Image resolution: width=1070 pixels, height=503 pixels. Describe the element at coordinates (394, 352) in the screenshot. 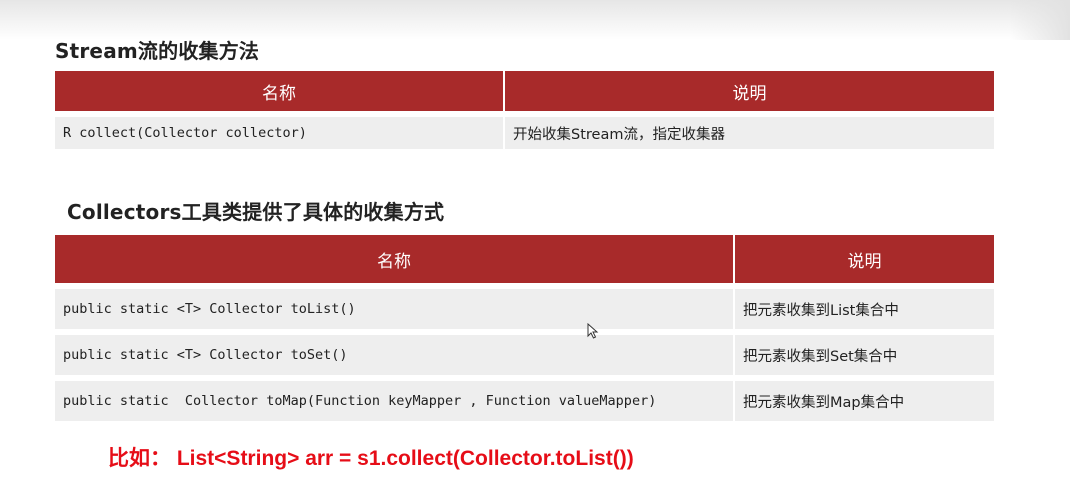

I see `method-signature: public static <T> Collector toSet()` at that location.